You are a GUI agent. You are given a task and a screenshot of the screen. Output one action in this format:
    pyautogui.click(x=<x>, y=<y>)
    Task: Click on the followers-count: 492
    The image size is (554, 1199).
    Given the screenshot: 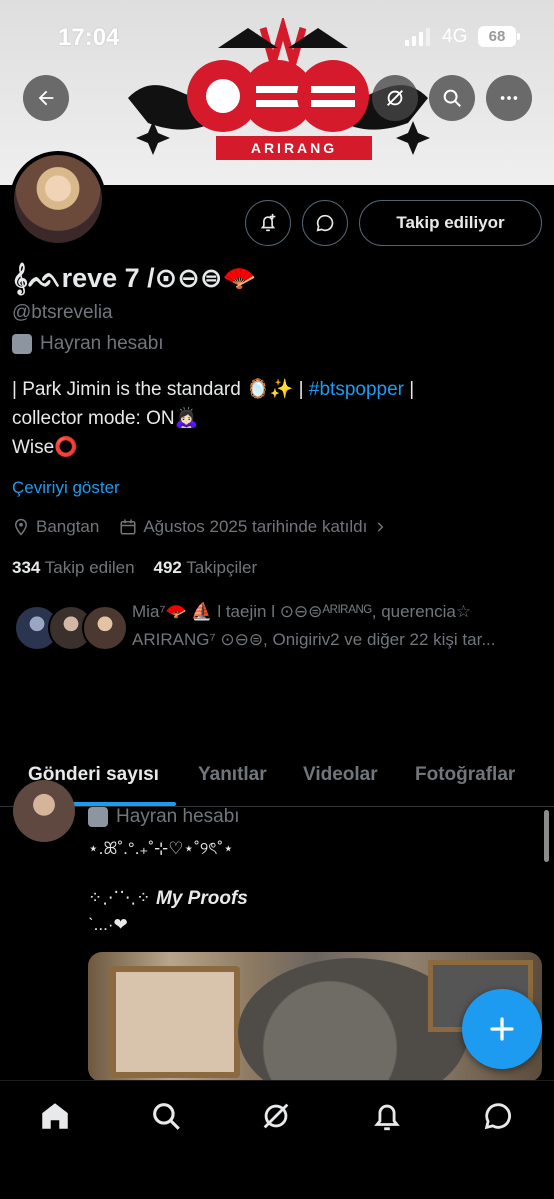 What is the action you would take?
    pyautogui.click(x=167, y=567)
    